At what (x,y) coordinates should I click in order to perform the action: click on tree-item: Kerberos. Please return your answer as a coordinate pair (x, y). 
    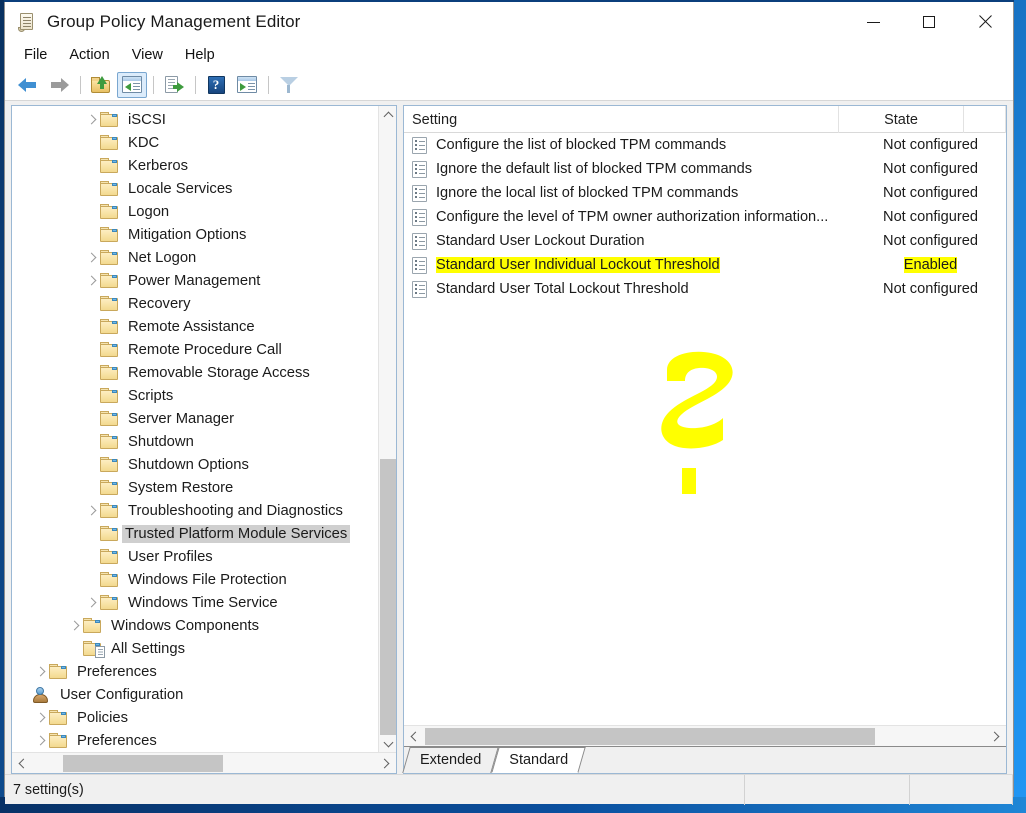
    Looking at the image, I should click on (195, 165).